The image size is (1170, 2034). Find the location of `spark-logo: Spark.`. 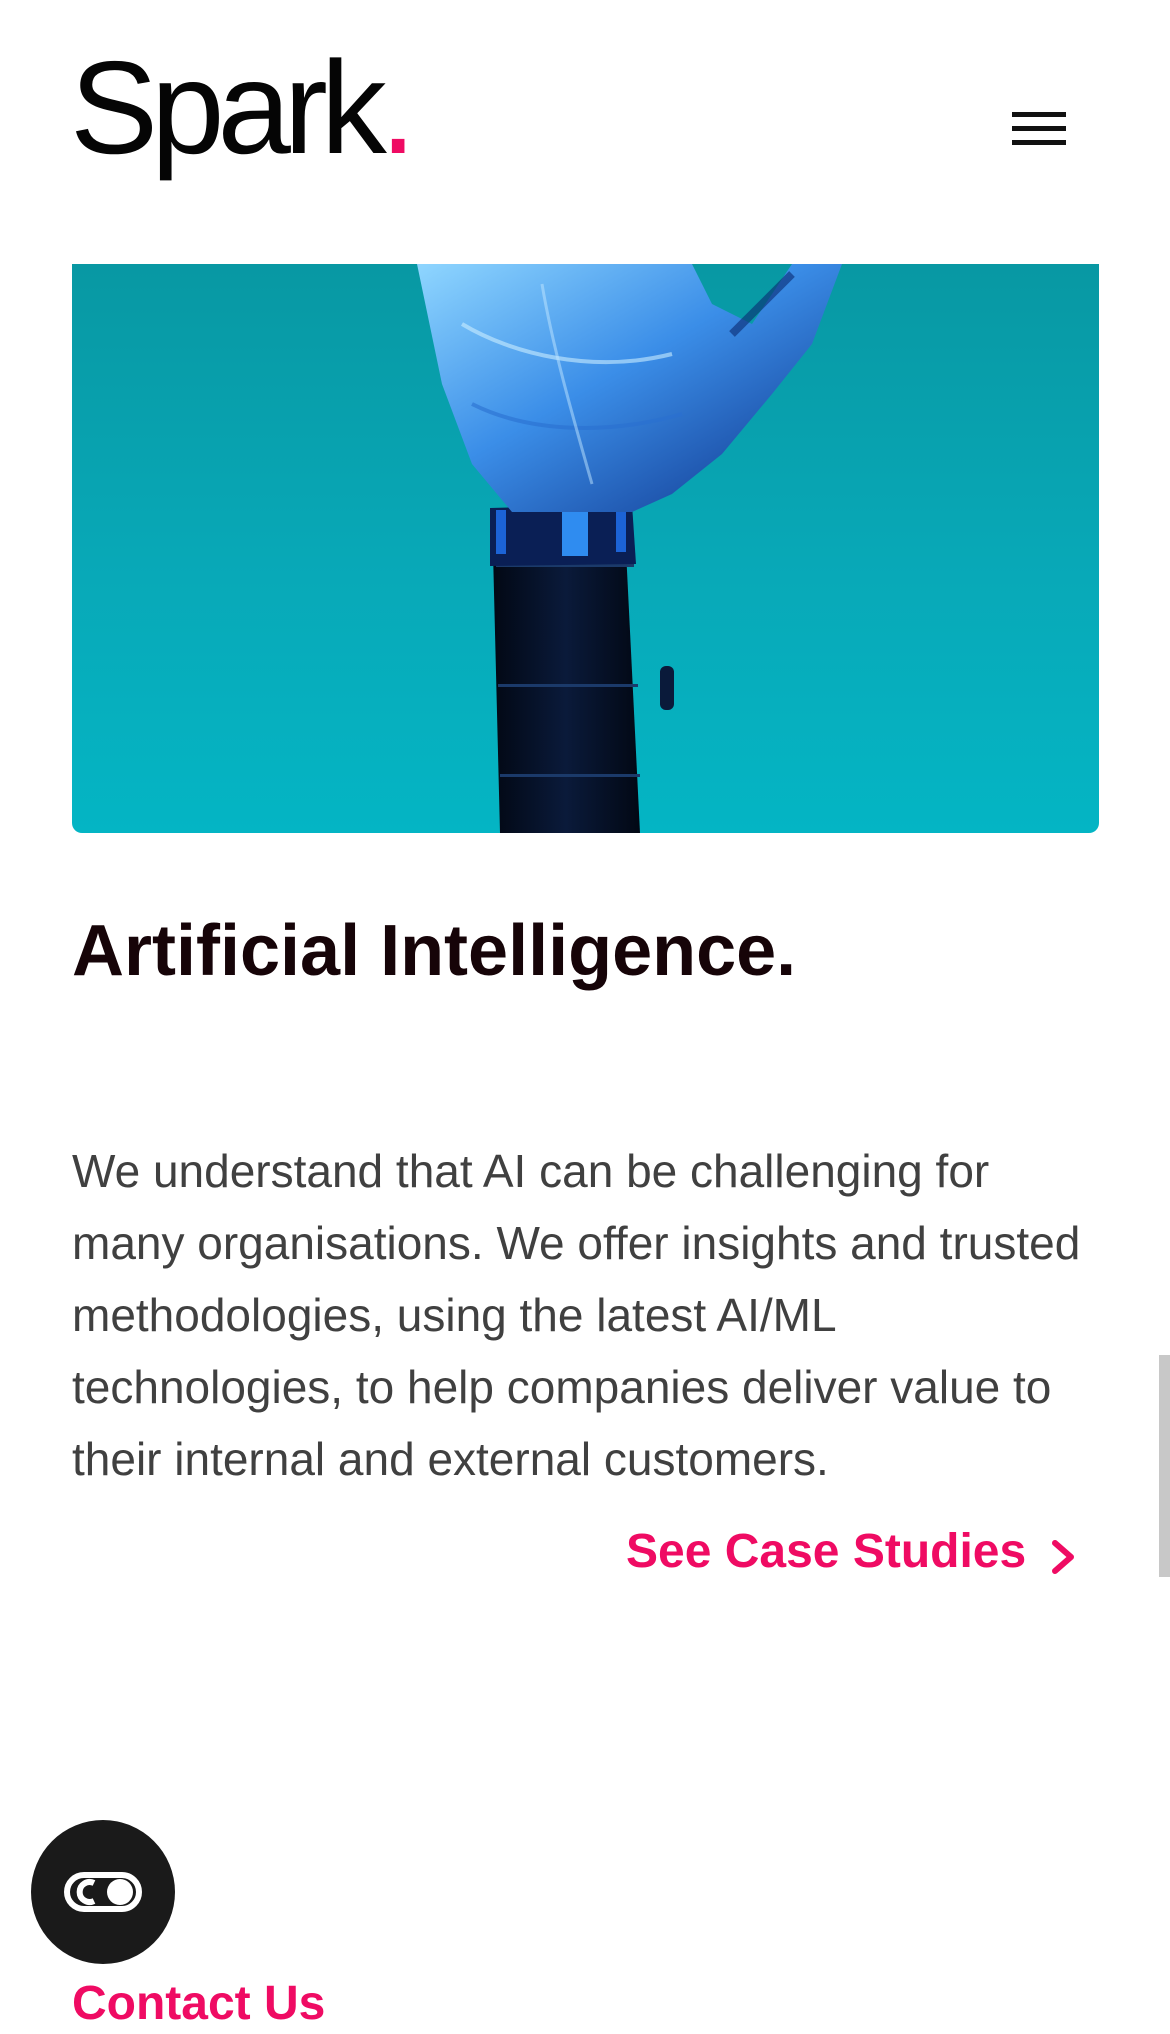

spark-logo: Spark. is located at coordinates (243, 108).